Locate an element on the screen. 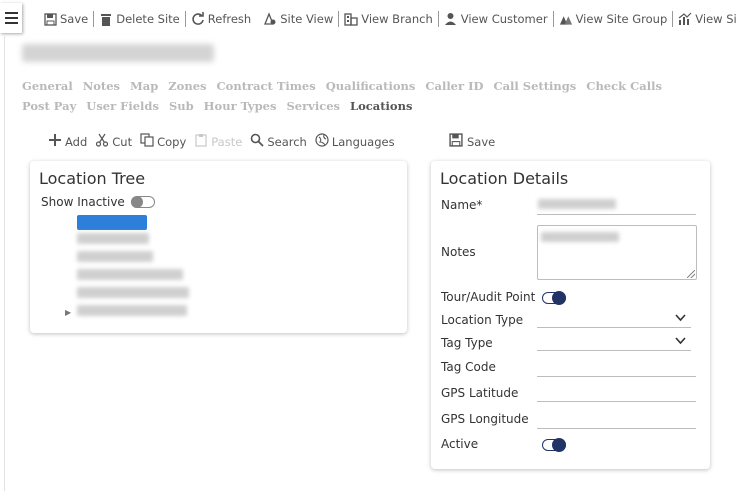 Image resolution: width=736 pixels, height=491 pixels. view-customer-button: View Customer is located at coordinates (496, 19).